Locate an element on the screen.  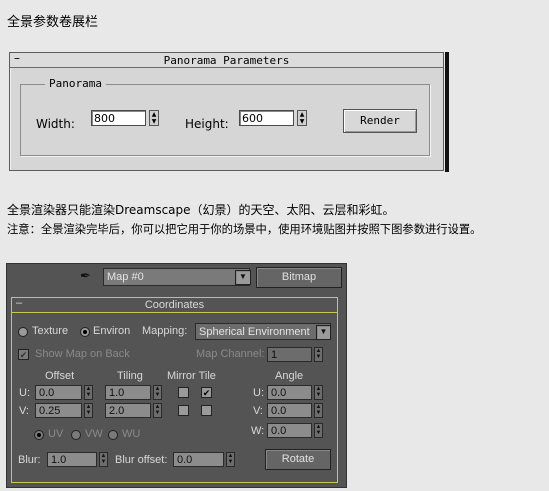
mapping-label: Mapping: is located at coordinates (165, 331).